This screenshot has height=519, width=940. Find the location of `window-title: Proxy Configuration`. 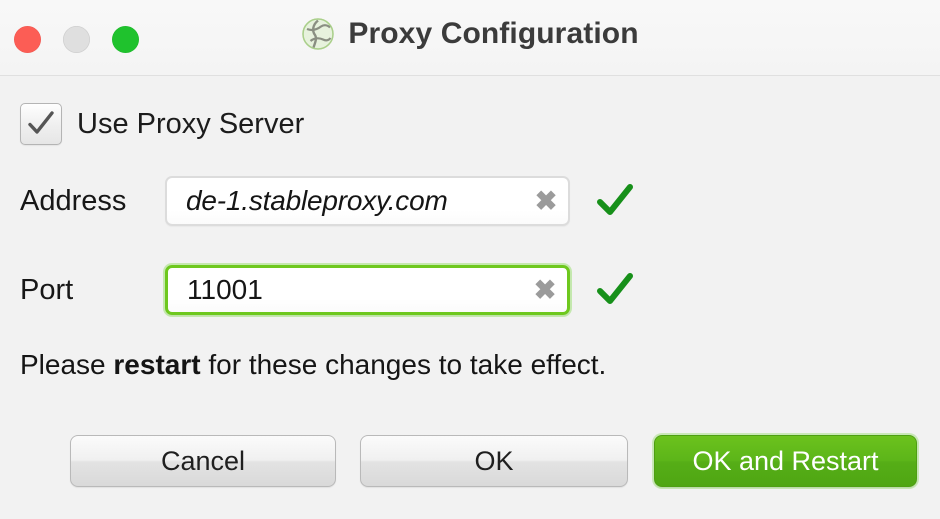

window-title: Proxy Configuration is located at coordinates (493, 33).